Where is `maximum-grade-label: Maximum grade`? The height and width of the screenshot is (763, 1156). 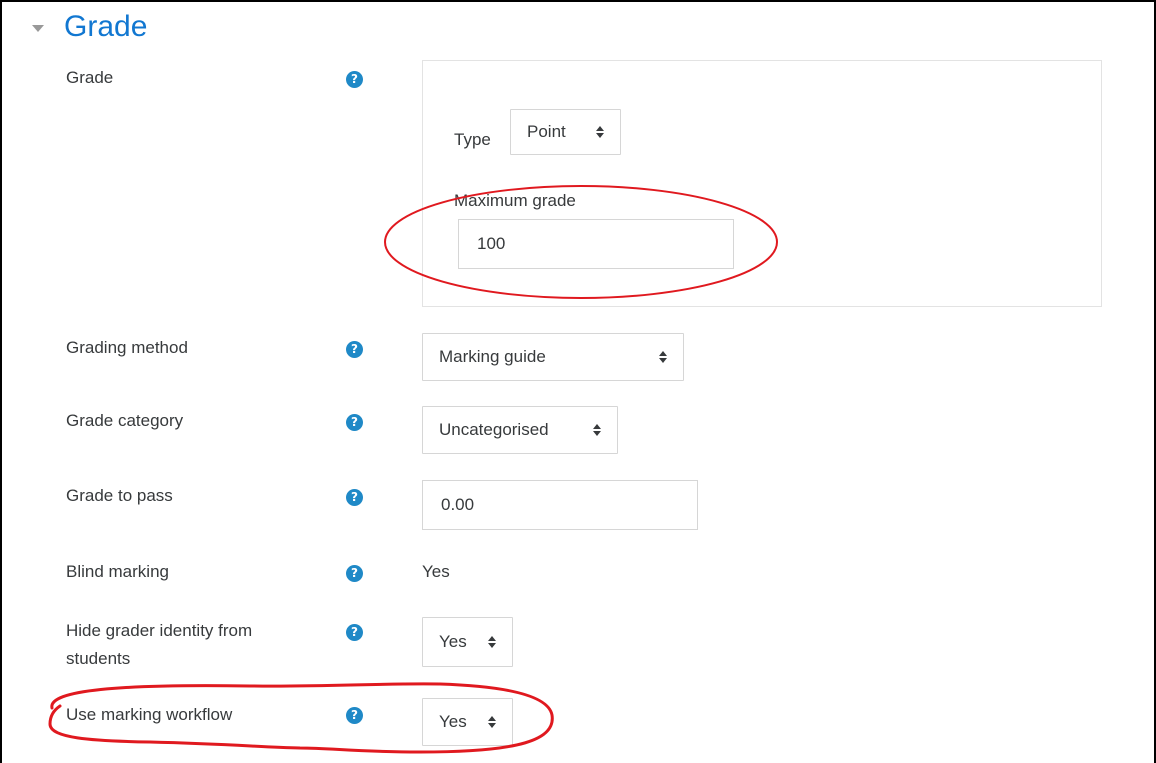
maximum-grade-label: Maximum grade is located at coordinates (515, 200).